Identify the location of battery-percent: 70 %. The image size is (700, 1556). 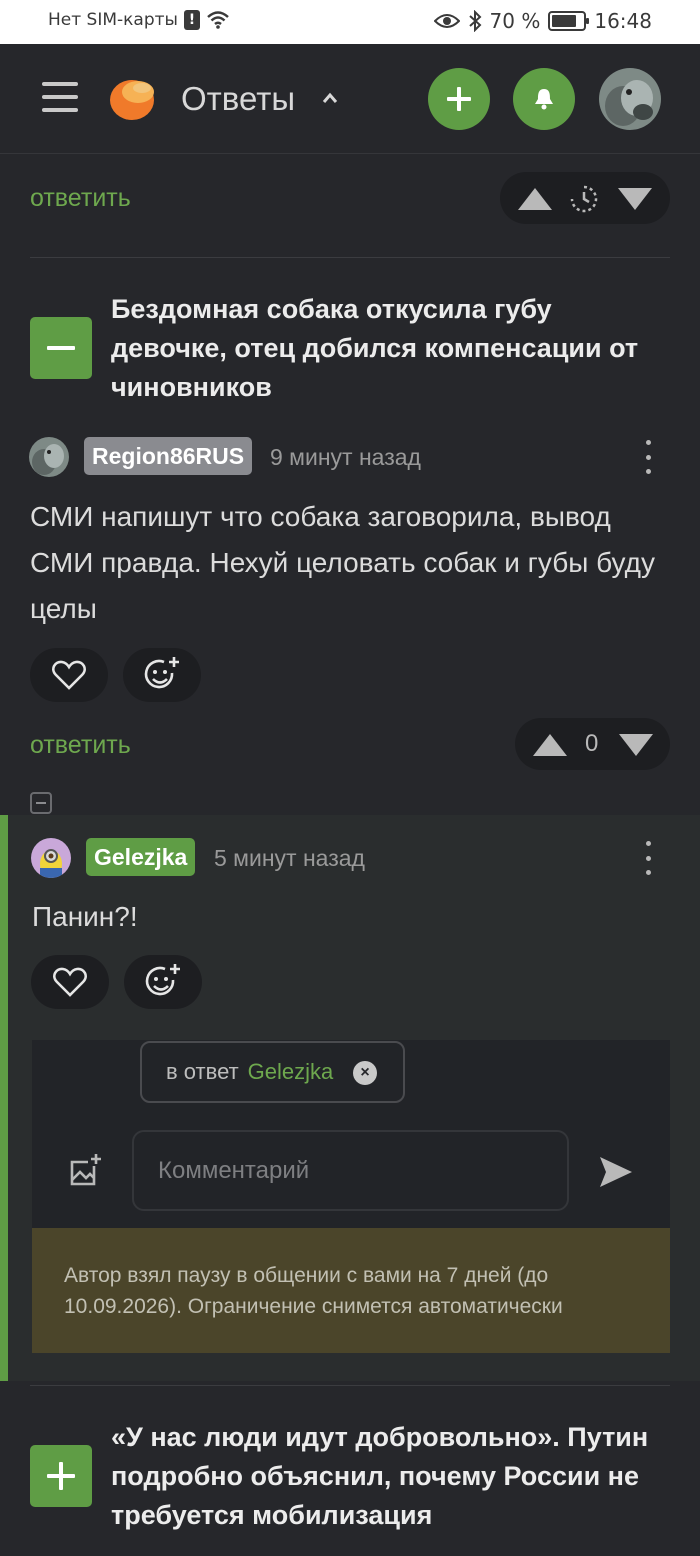
(515, 21).